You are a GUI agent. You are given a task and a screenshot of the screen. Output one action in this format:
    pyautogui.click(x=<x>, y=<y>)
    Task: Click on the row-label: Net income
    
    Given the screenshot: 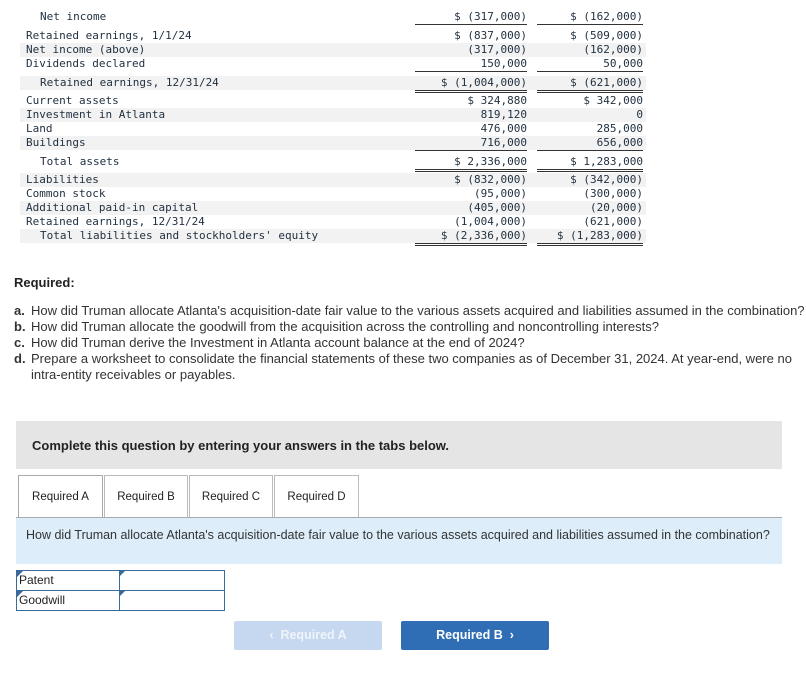 What is the action you would take?
    pyautogui.click(x=73, y=16)
    